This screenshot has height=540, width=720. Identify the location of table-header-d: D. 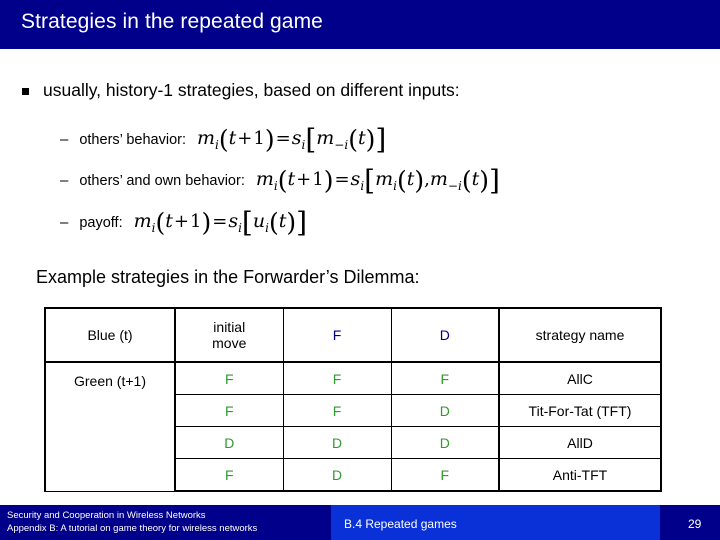
(445, 335).